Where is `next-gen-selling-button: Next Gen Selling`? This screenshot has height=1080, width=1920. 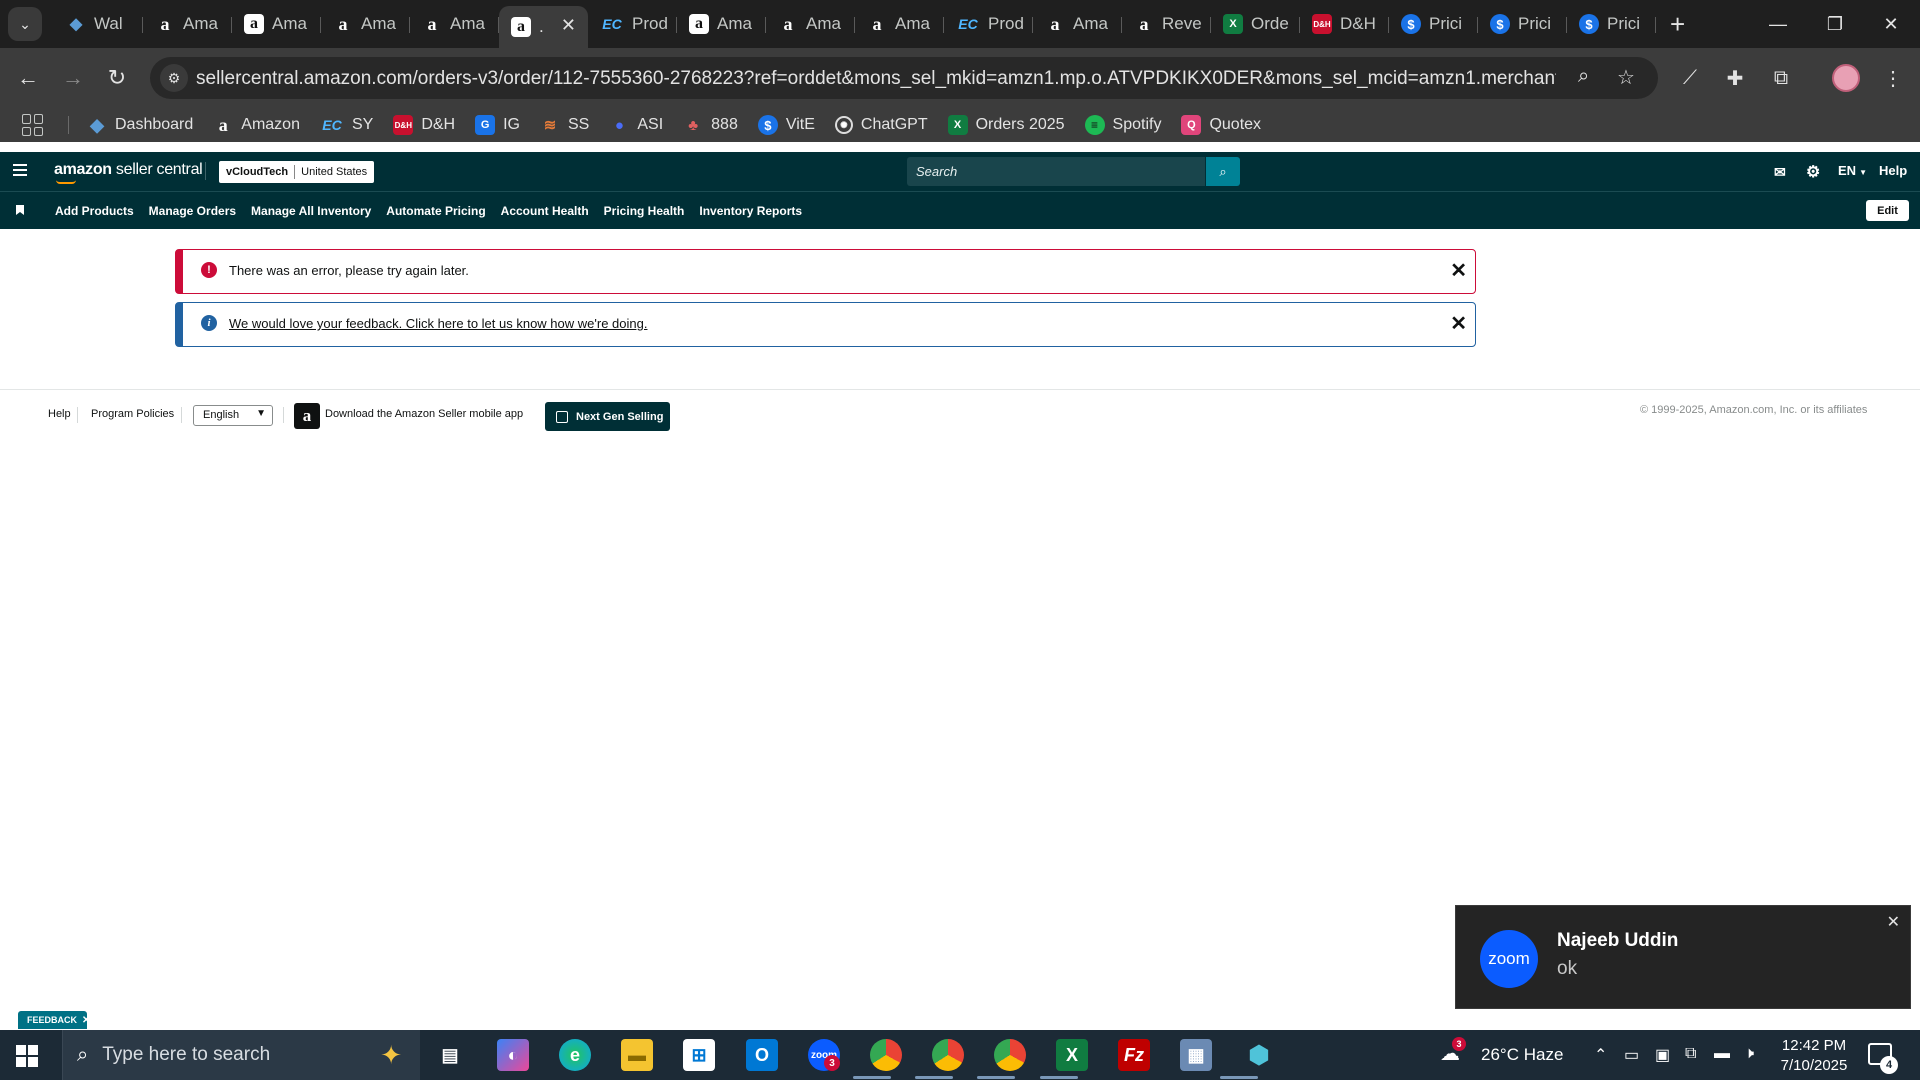 next-gen-selling-button: Next Gen Selling is located at coordinates (607, 416).